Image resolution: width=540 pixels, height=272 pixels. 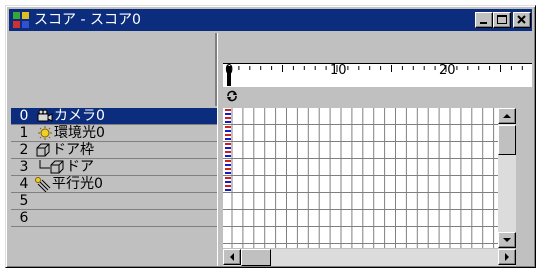 What do you see at coordinates (114, 184) in the screenshot?
I see `track-row-directional0: 4 平行光0` at bounding box center [114, 184].